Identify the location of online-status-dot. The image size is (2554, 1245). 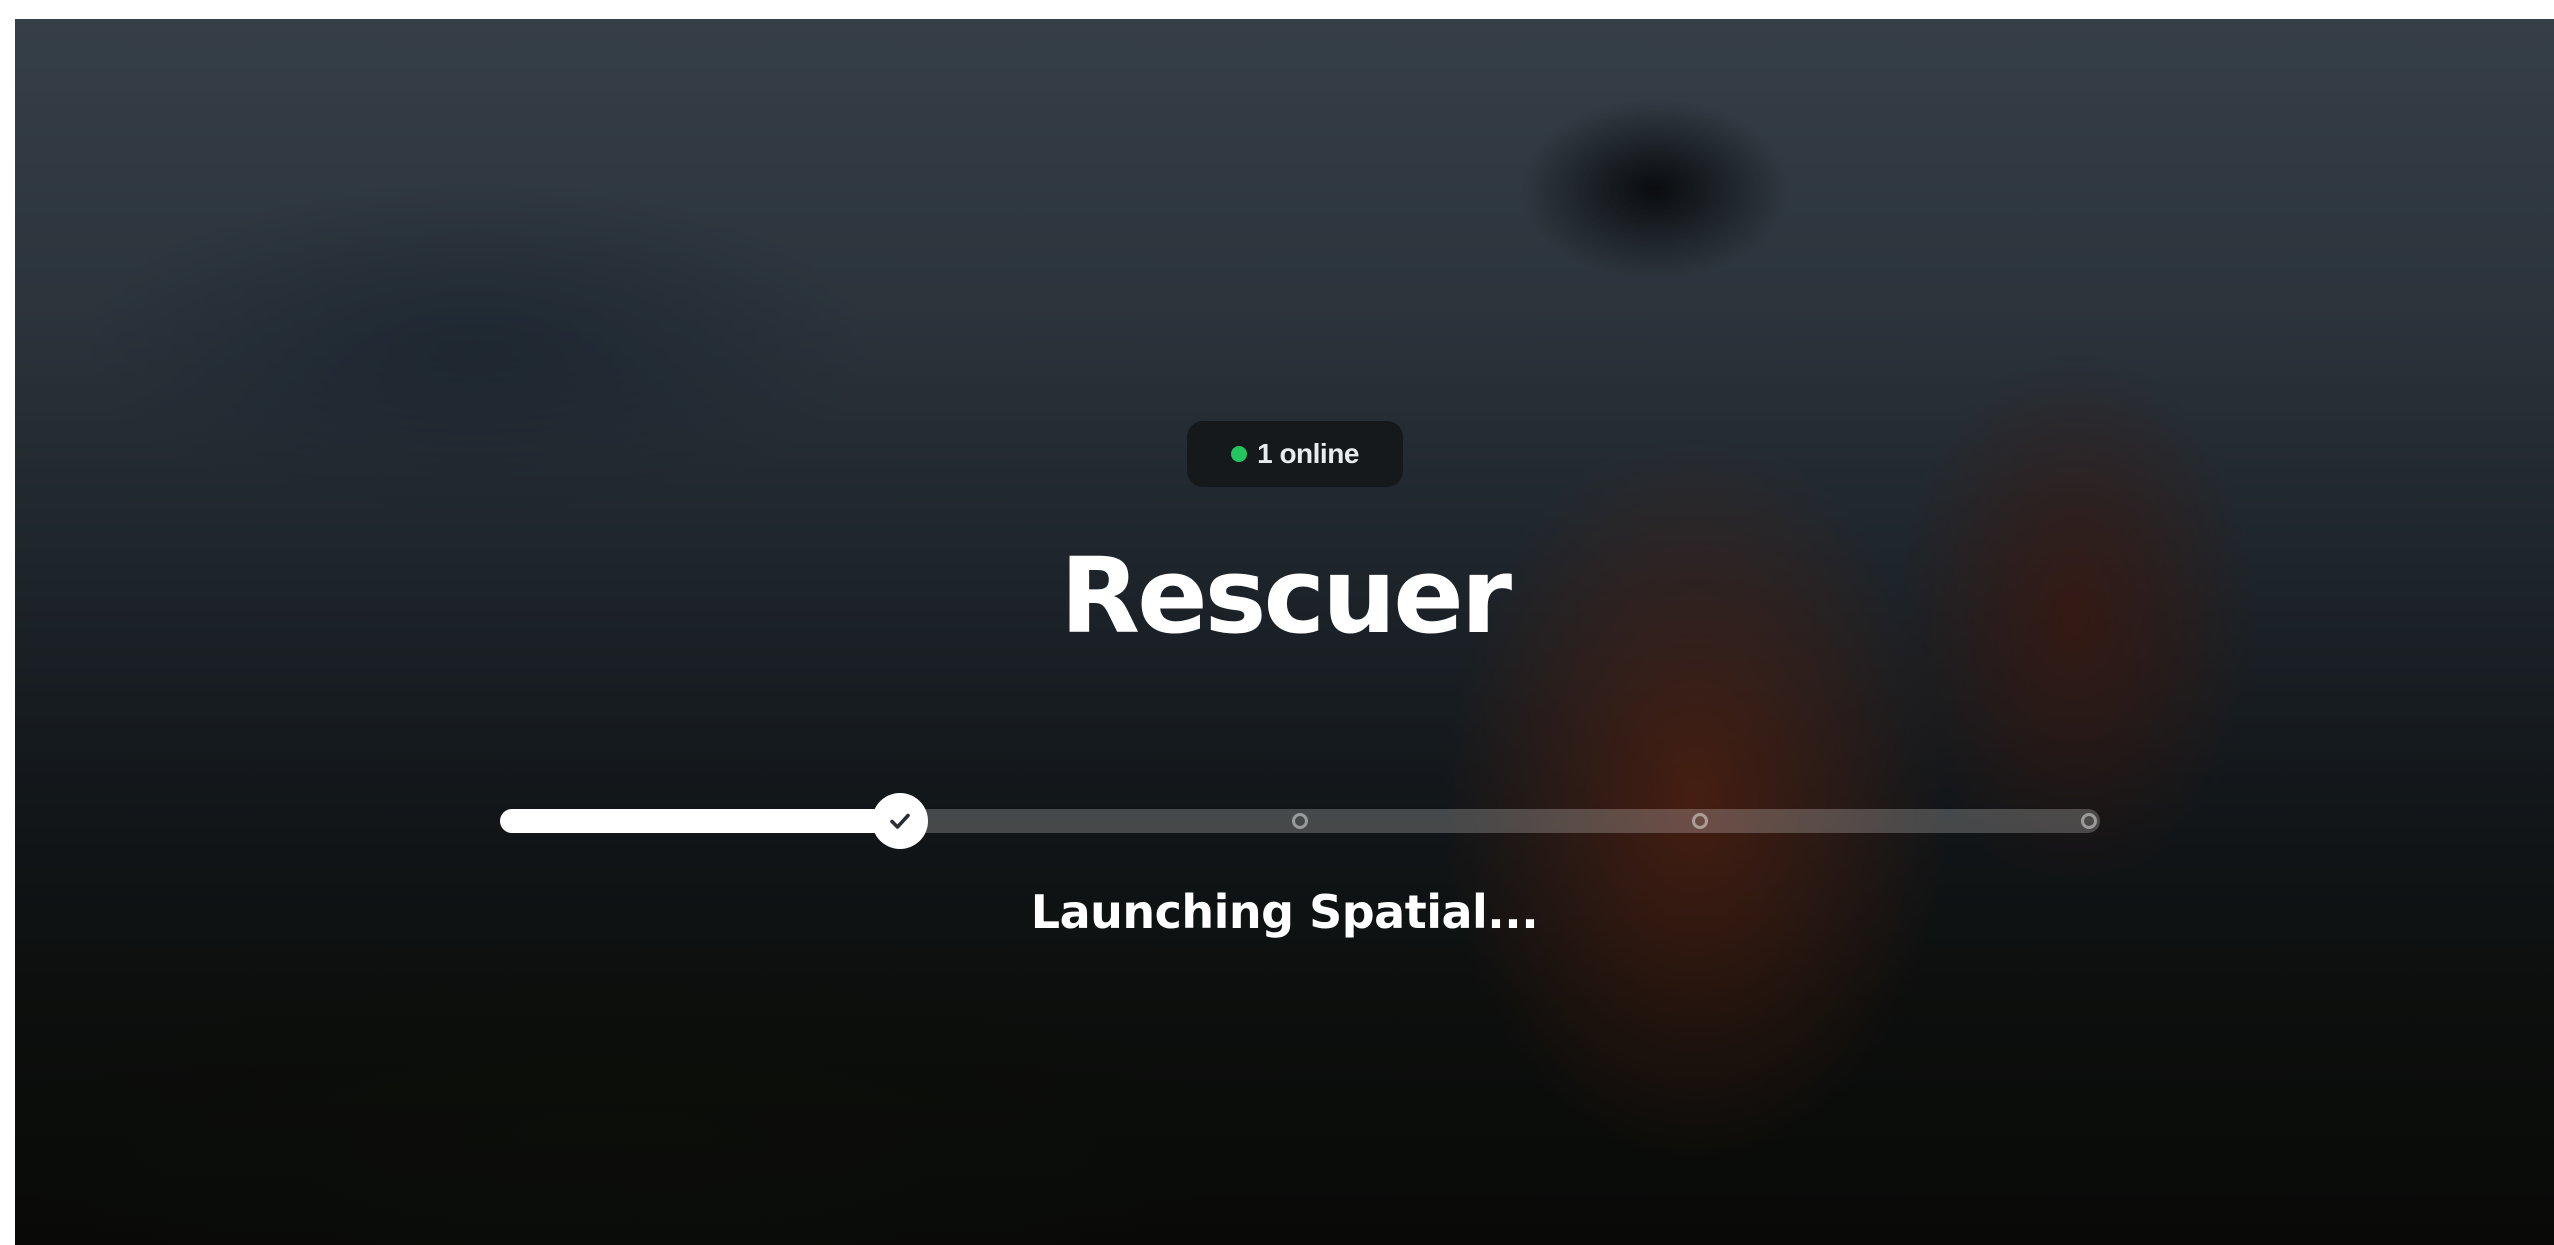
(1239, 454).